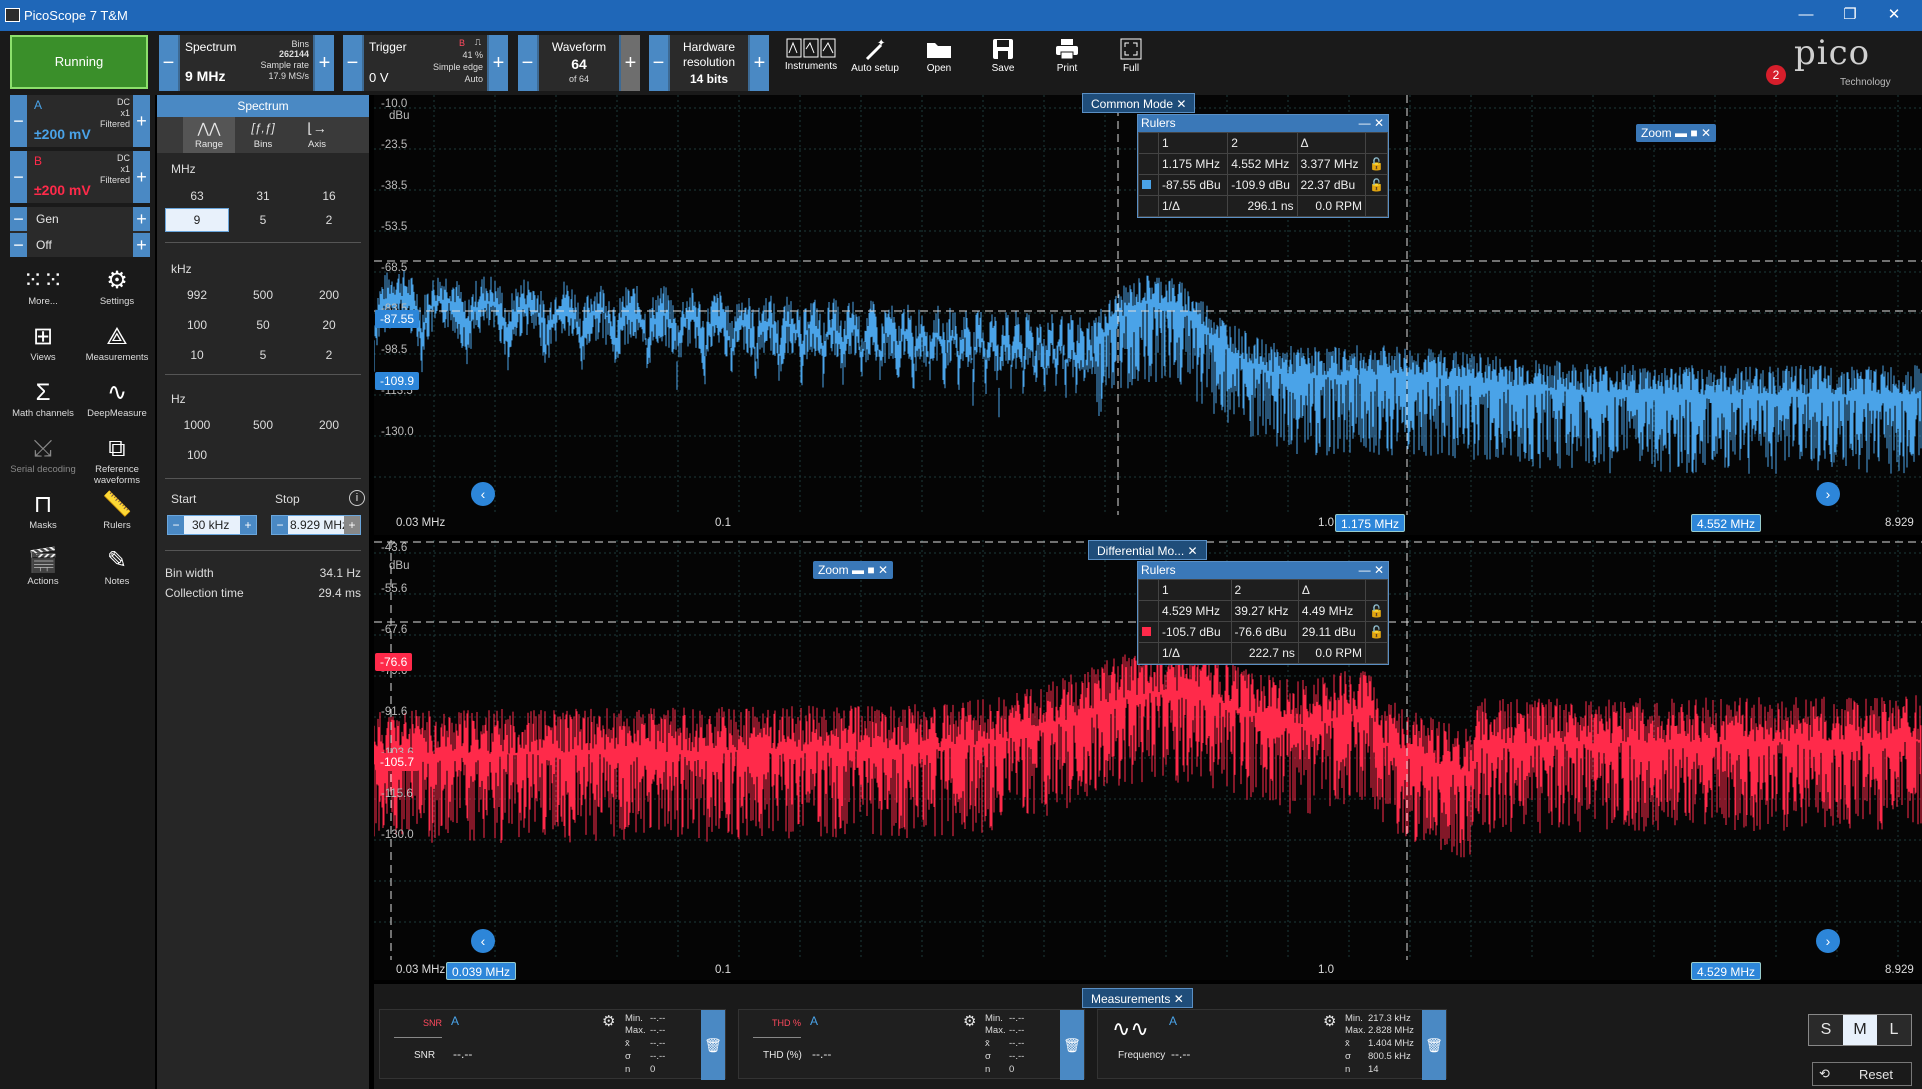 The width and height of the screenshot is (1922, 1089). I want to click on range-option: 1000, so click(197, 425).